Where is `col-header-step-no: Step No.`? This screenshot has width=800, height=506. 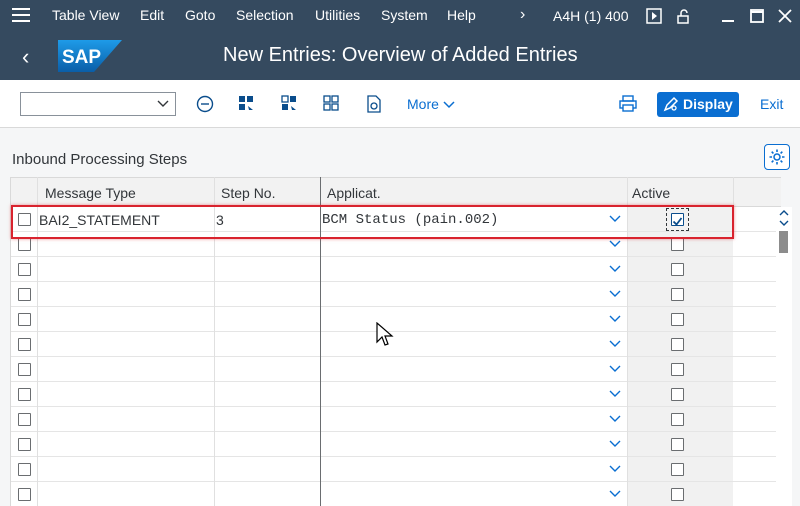
col-header-step-no: Step No. is located at coordinates (248, 193).